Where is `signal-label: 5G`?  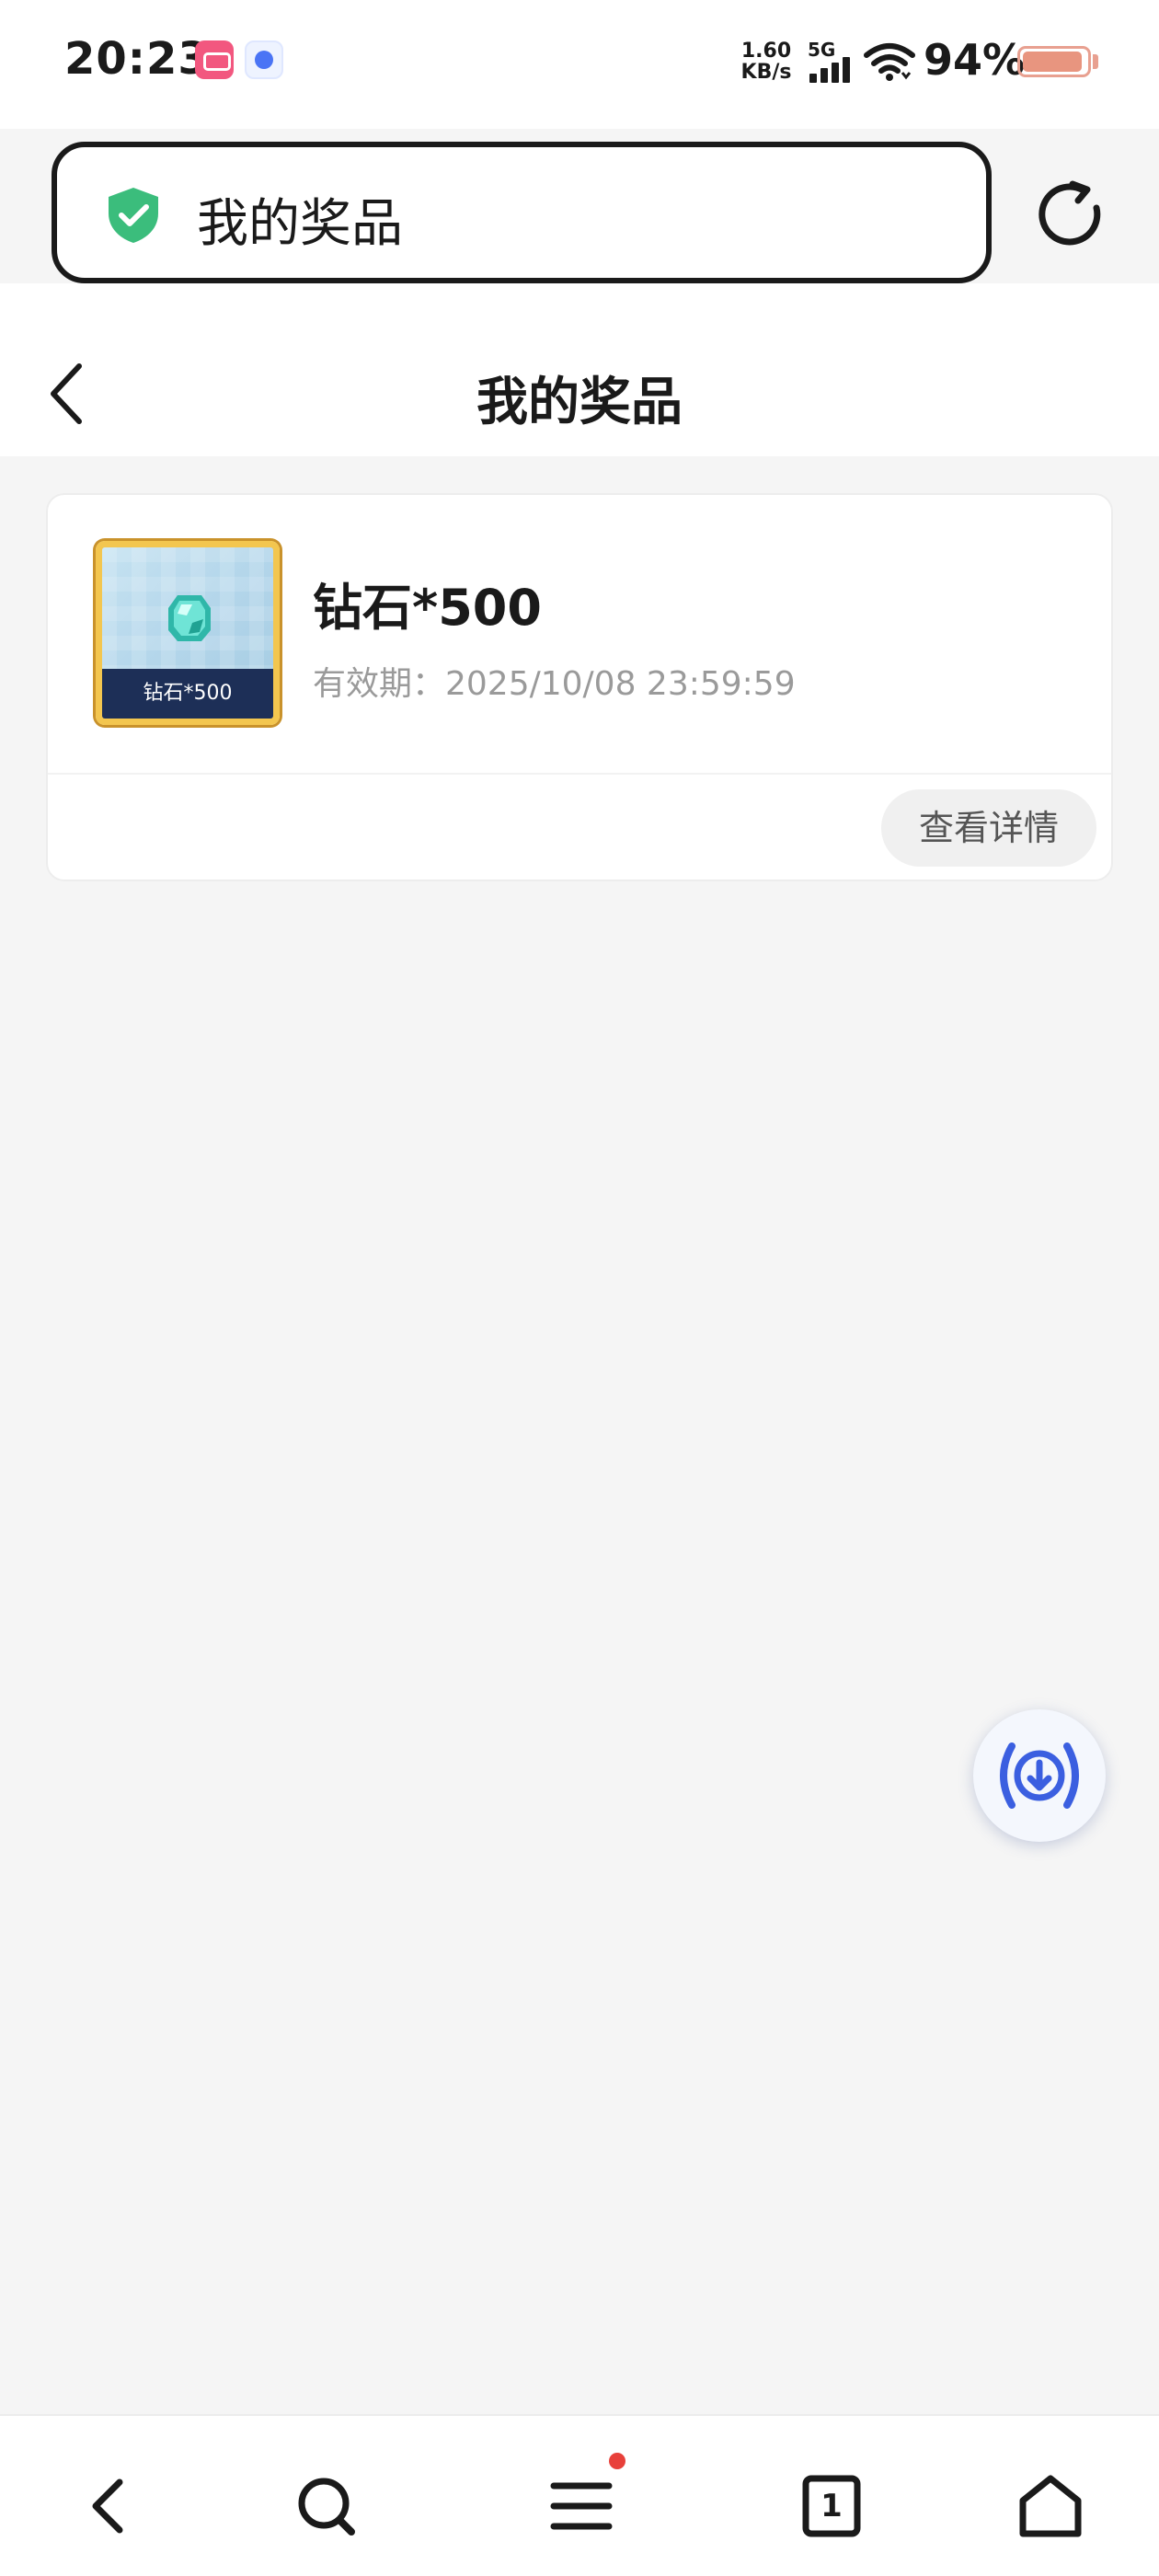 signal-label: 5G is located at coordinates (822, 50).